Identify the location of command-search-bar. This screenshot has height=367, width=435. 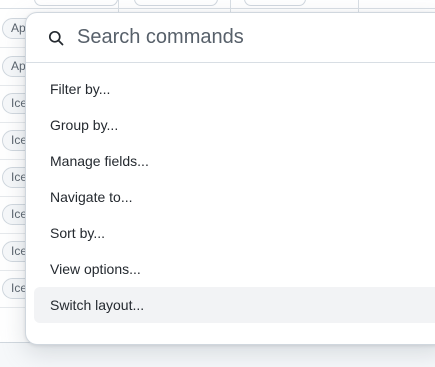
(230, 38).